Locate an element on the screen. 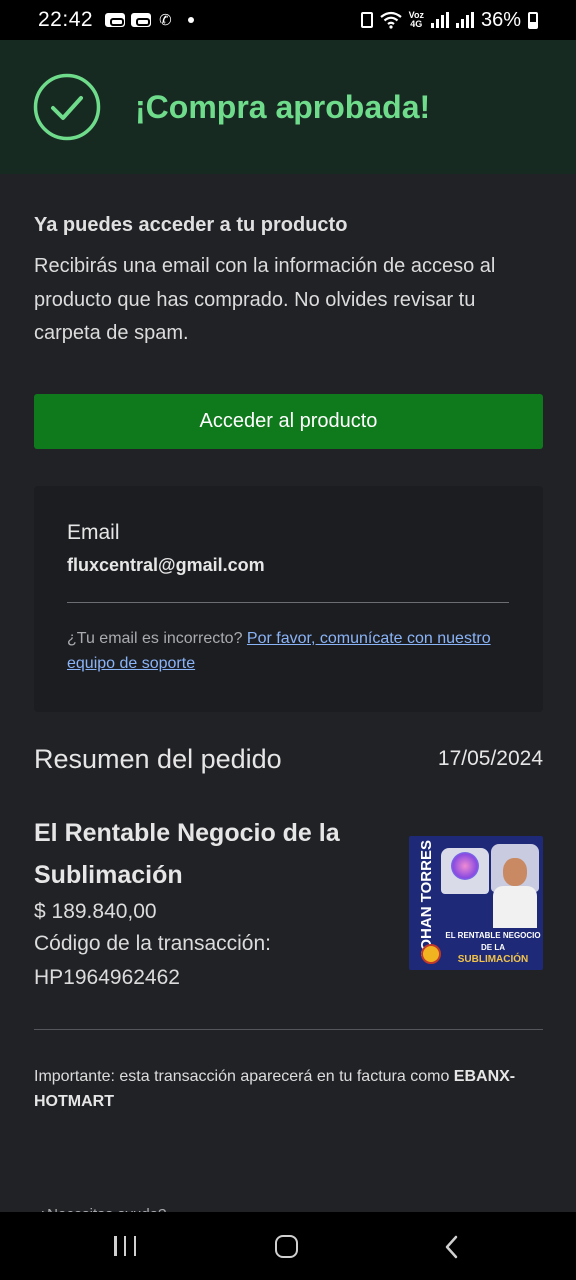 Image resolution: width=576 pixels, height=1280 pixels. product-name: El Rentable Negocio de la Sublimación is located at coordinates (187, 854).